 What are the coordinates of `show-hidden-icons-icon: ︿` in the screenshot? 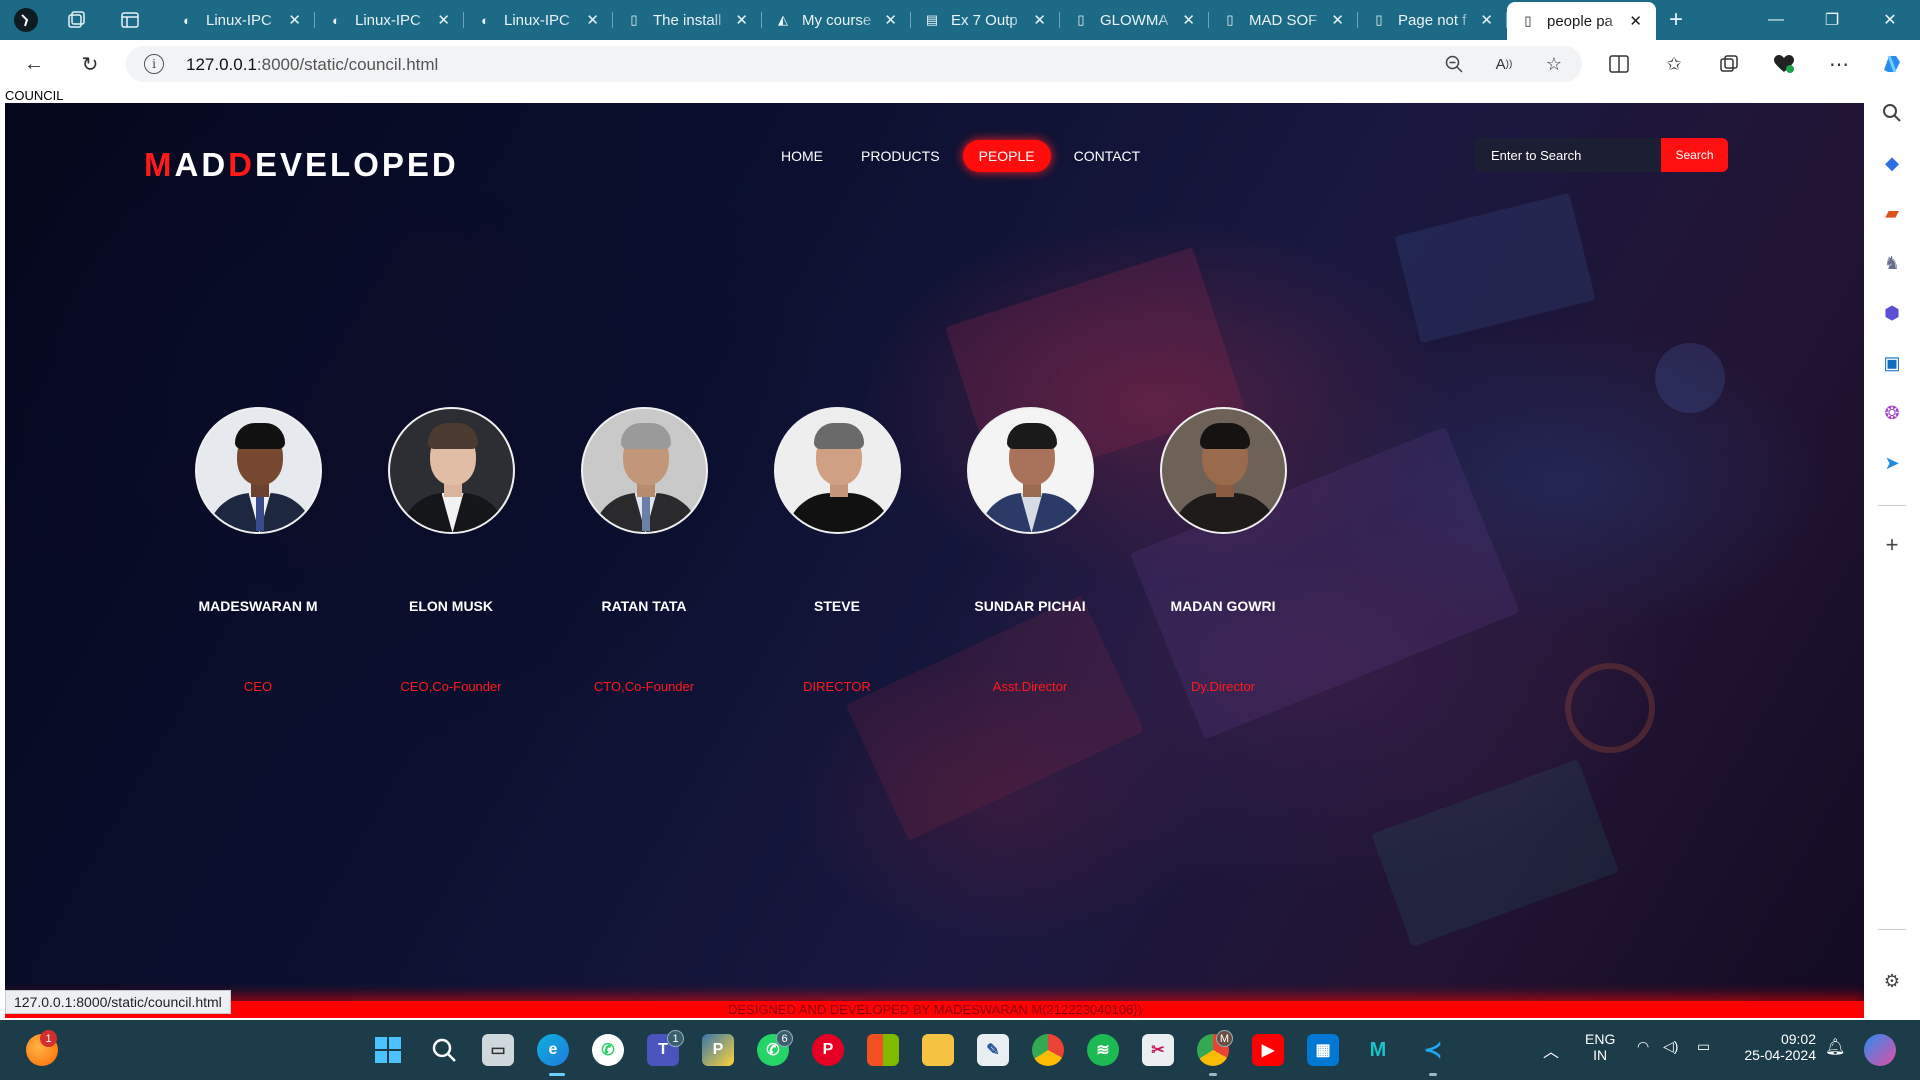 It's located at (1551, 1050).